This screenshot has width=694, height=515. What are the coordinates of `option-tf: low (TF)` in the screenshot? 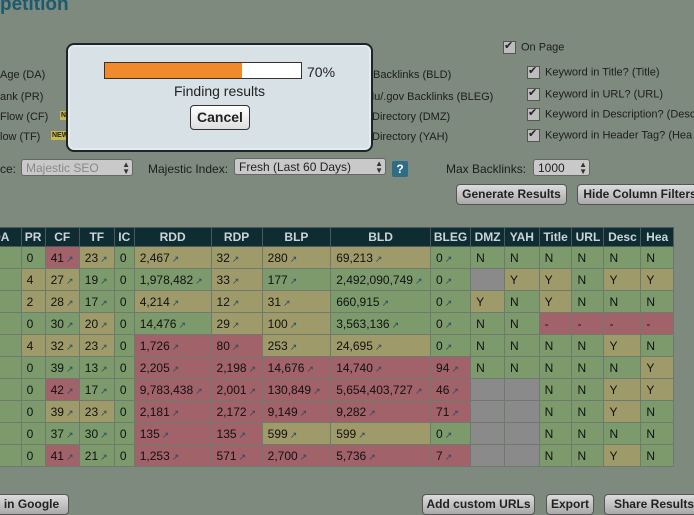 It's located at (20, 137).